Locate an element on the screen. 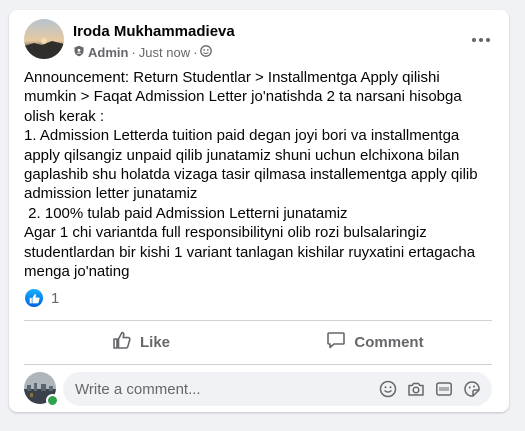  shield-icon is located at coordinates (79, 52).